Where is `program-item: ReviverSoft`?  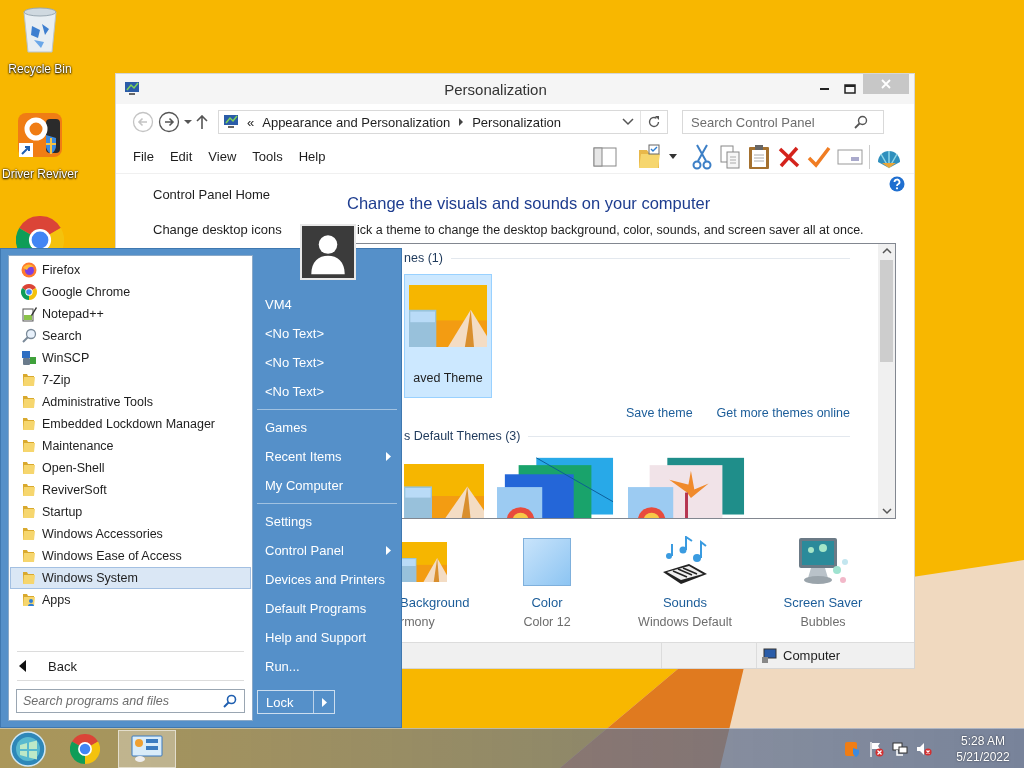
program-item: ReviverSoft is located at coordinates (130, 490).